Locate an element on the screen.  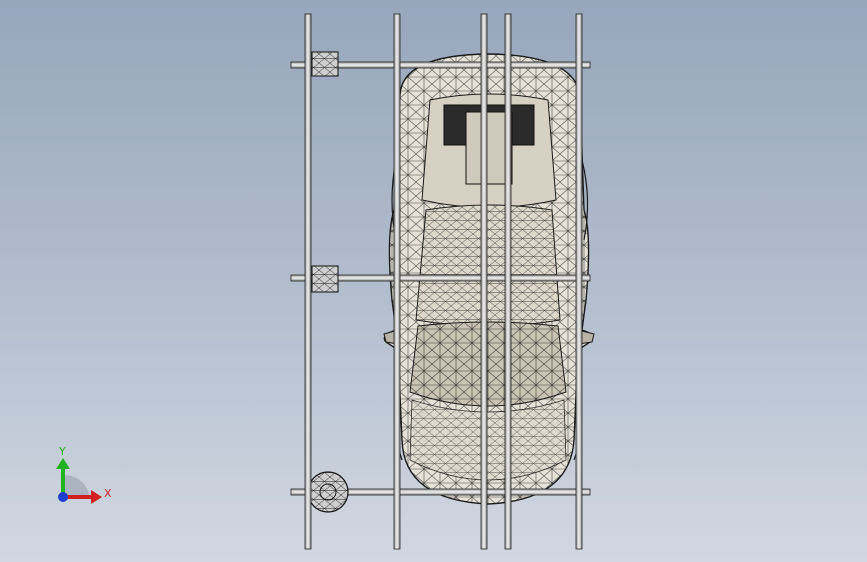
connector-blocks is located at coordinates (328, 282).